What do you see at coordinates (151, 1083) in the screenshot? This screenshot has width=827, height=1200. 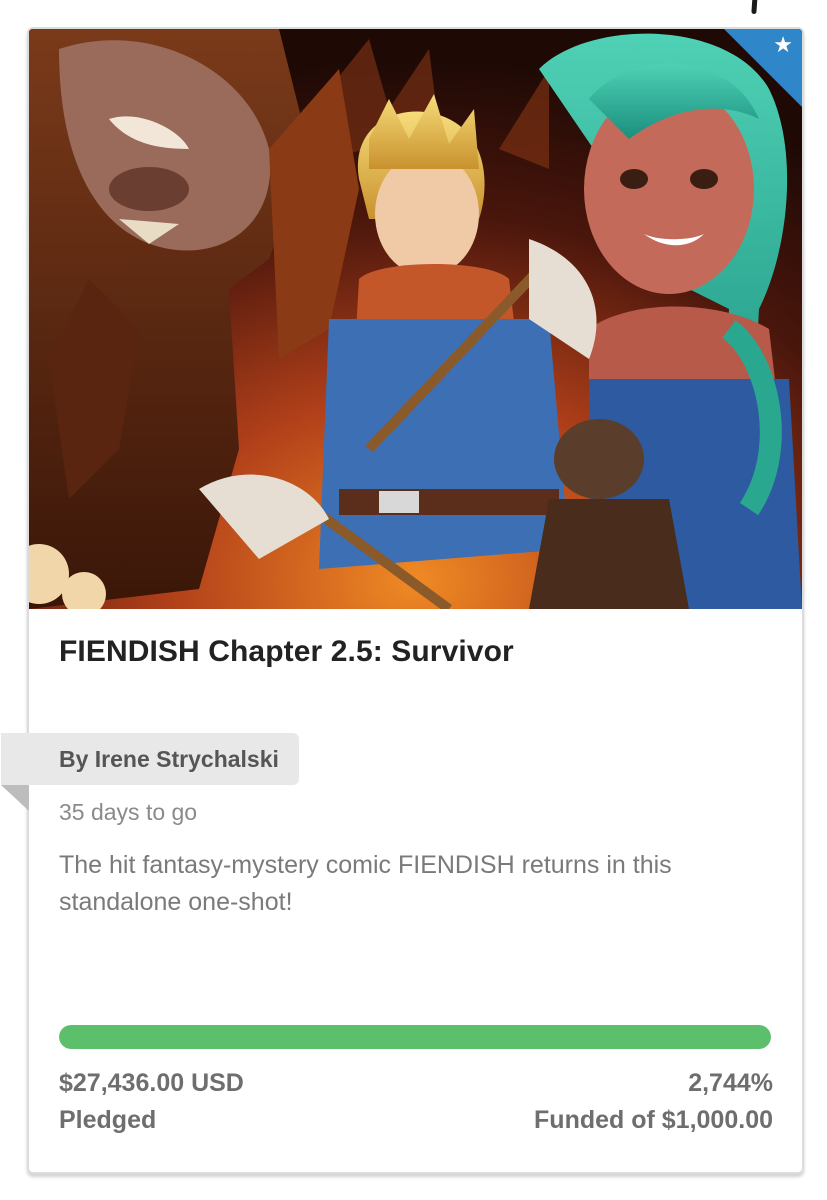 I see `pledged-amount: $27,436.00 USD` at bounding box center [151, 1083].